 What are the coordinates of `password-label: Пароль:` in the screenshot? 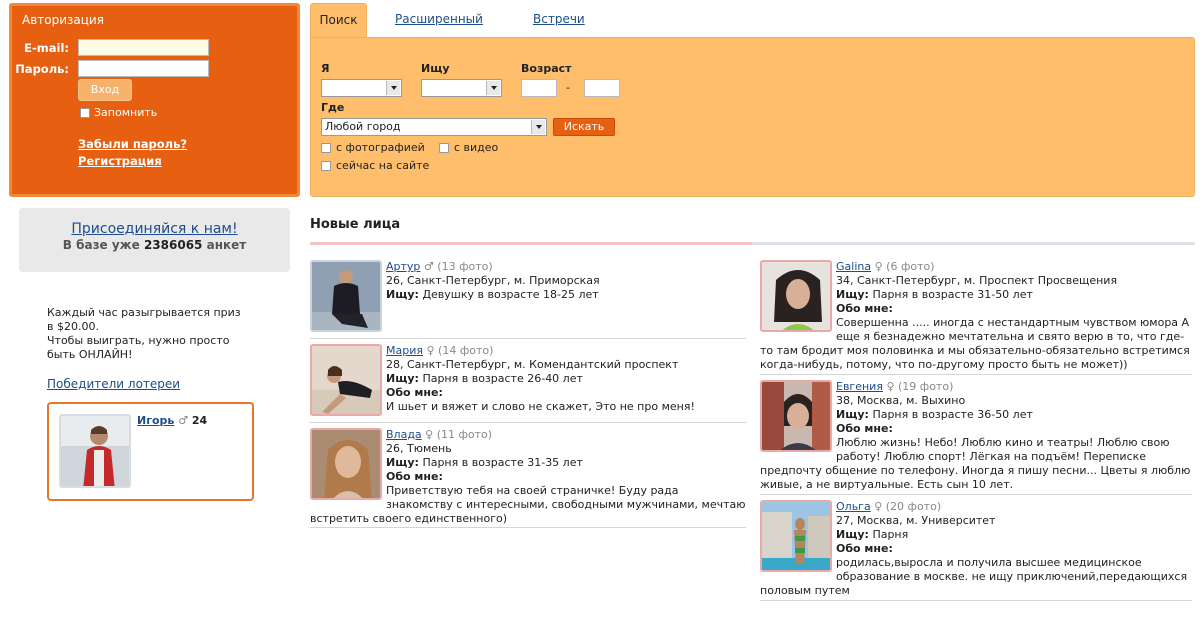 It's located at (42, 69).